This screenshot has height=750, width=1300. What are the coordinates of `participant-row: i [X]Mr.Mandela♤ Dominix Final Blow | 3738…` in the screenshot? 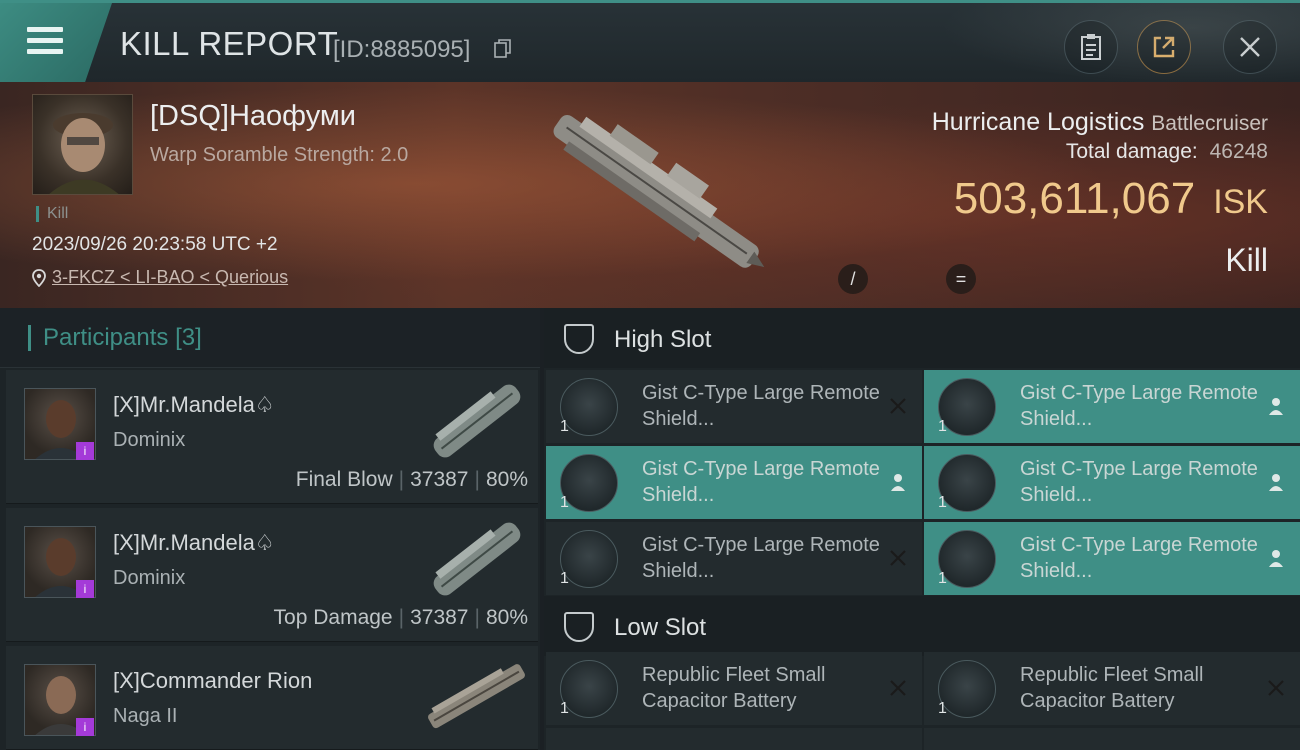 It's located at (272, 437).